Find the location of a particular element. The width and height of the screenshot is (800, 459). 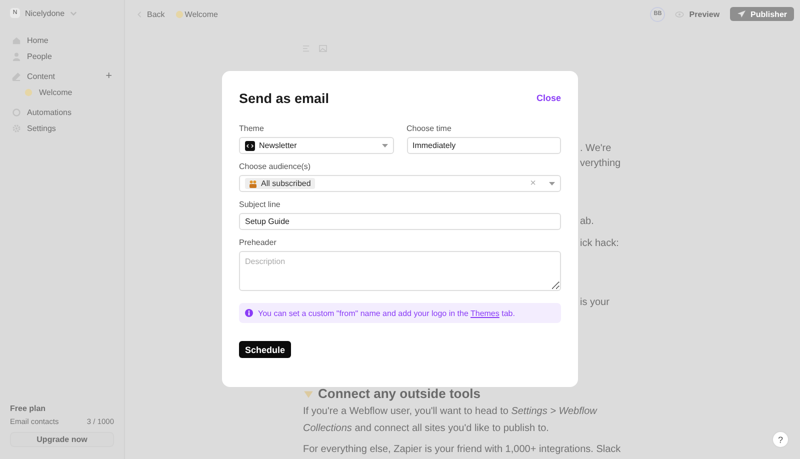

page-title: Welcome is located at coordinates (201, 14).